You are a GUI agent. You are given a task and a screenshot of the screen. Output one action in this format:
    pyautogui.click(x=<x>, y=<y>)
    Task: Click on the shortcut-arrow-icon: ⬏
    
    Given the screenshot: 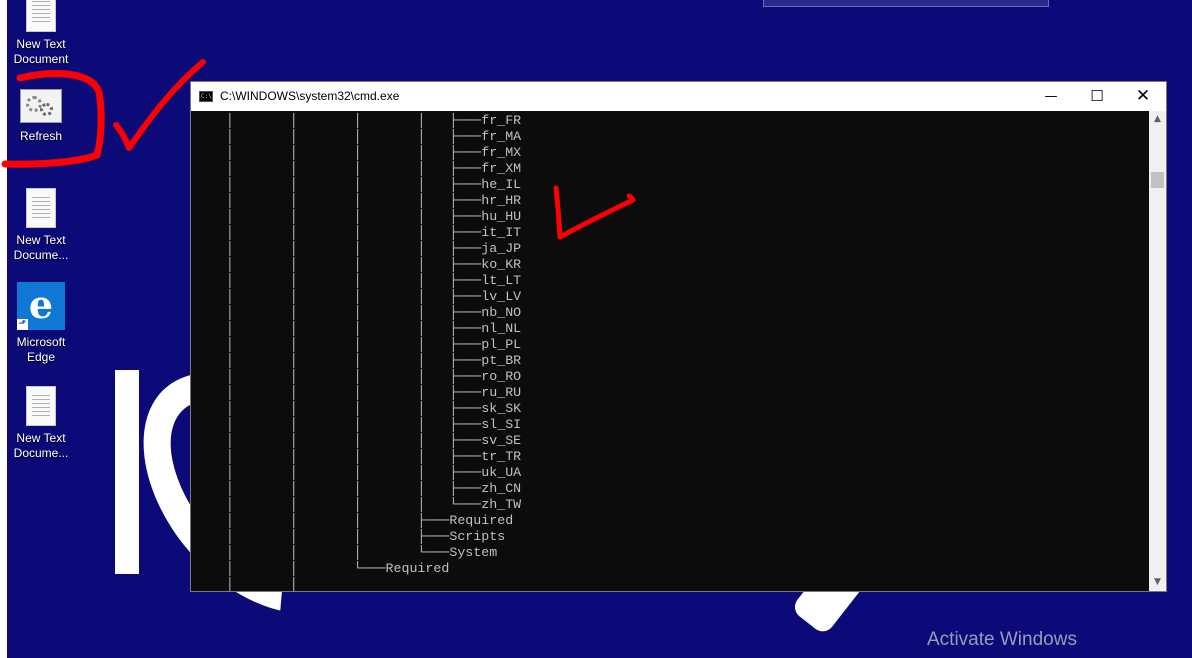 What is the action you would take?
    pyautogui.click(x=22, y=324)
    